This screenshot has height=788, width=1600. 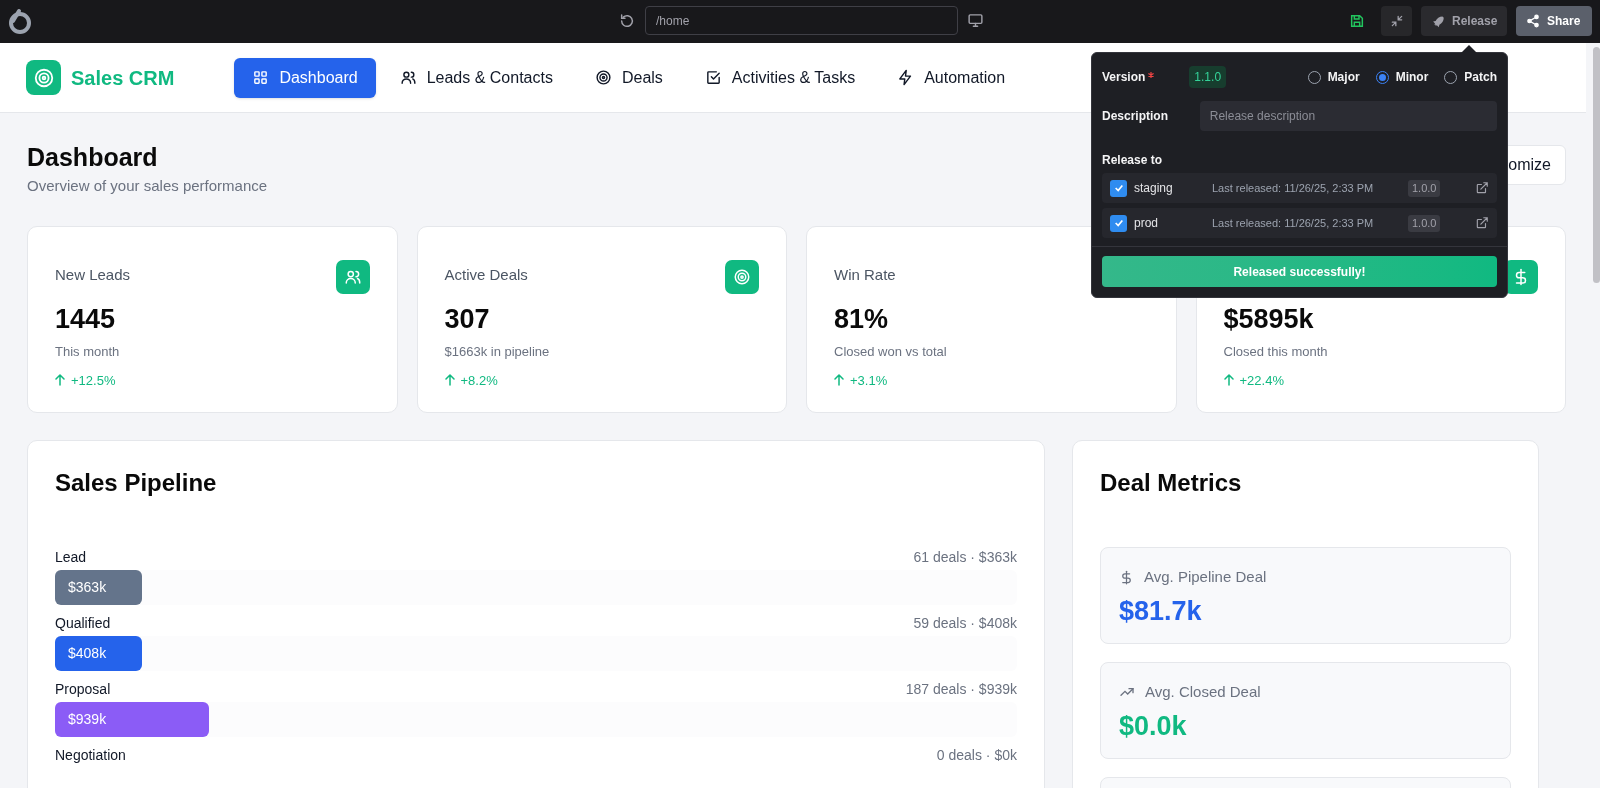 What do you see at coordinates (1133, 160) in the screenshot?
I see `section-label: Release to` at bounding box center [1133, 160].